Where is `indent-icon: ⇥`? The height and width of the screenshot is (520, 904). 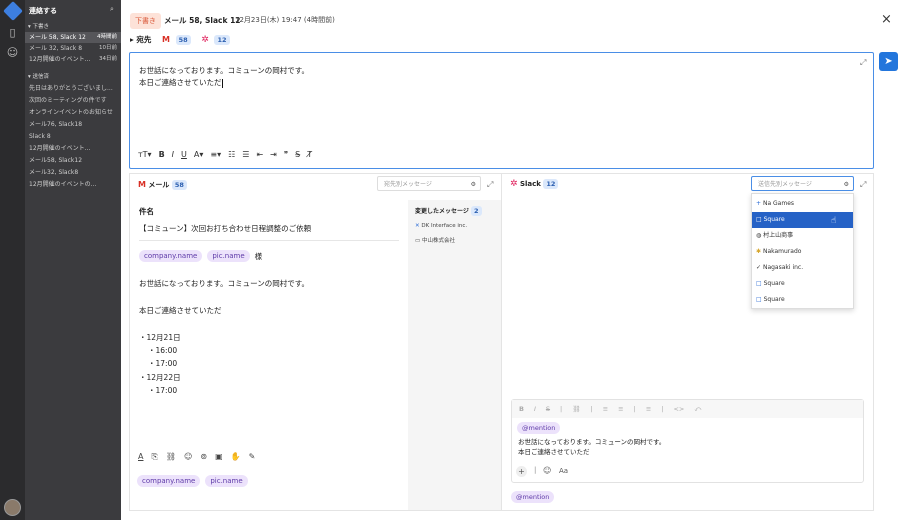
indent-icon: ⇥ is located at coordinates (273, 154).